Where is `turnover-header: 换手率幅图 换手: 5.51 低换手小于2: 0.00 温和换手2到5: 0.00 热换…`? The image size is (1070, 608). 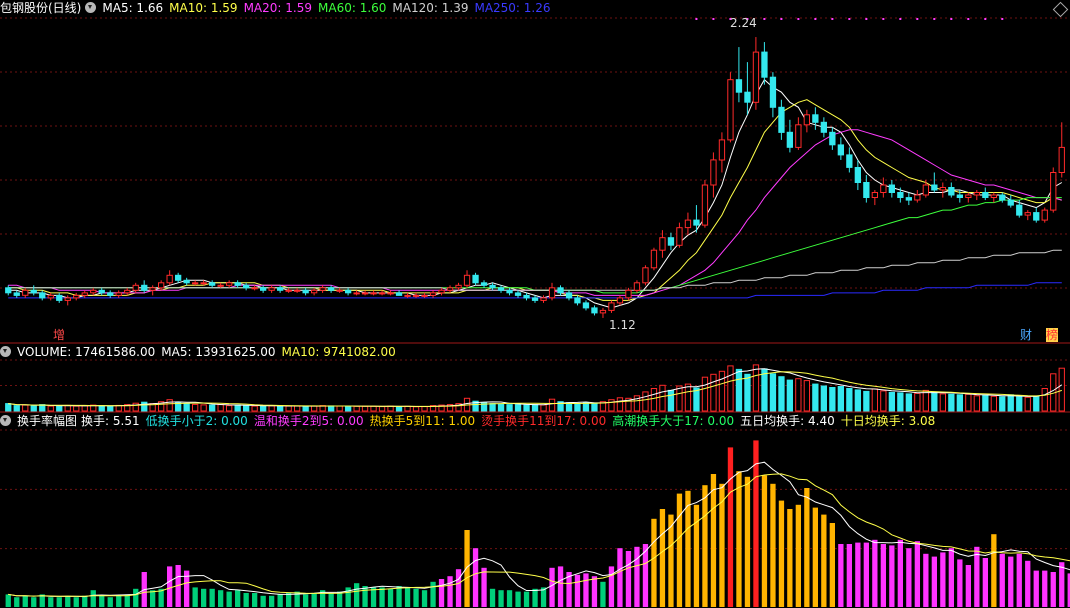
turnover-header: 换手率幅图 换手: 5.51 低换手小于2: 0.00 温和换手2到5: 0.00 热换… is located at coordinates (470, 421).